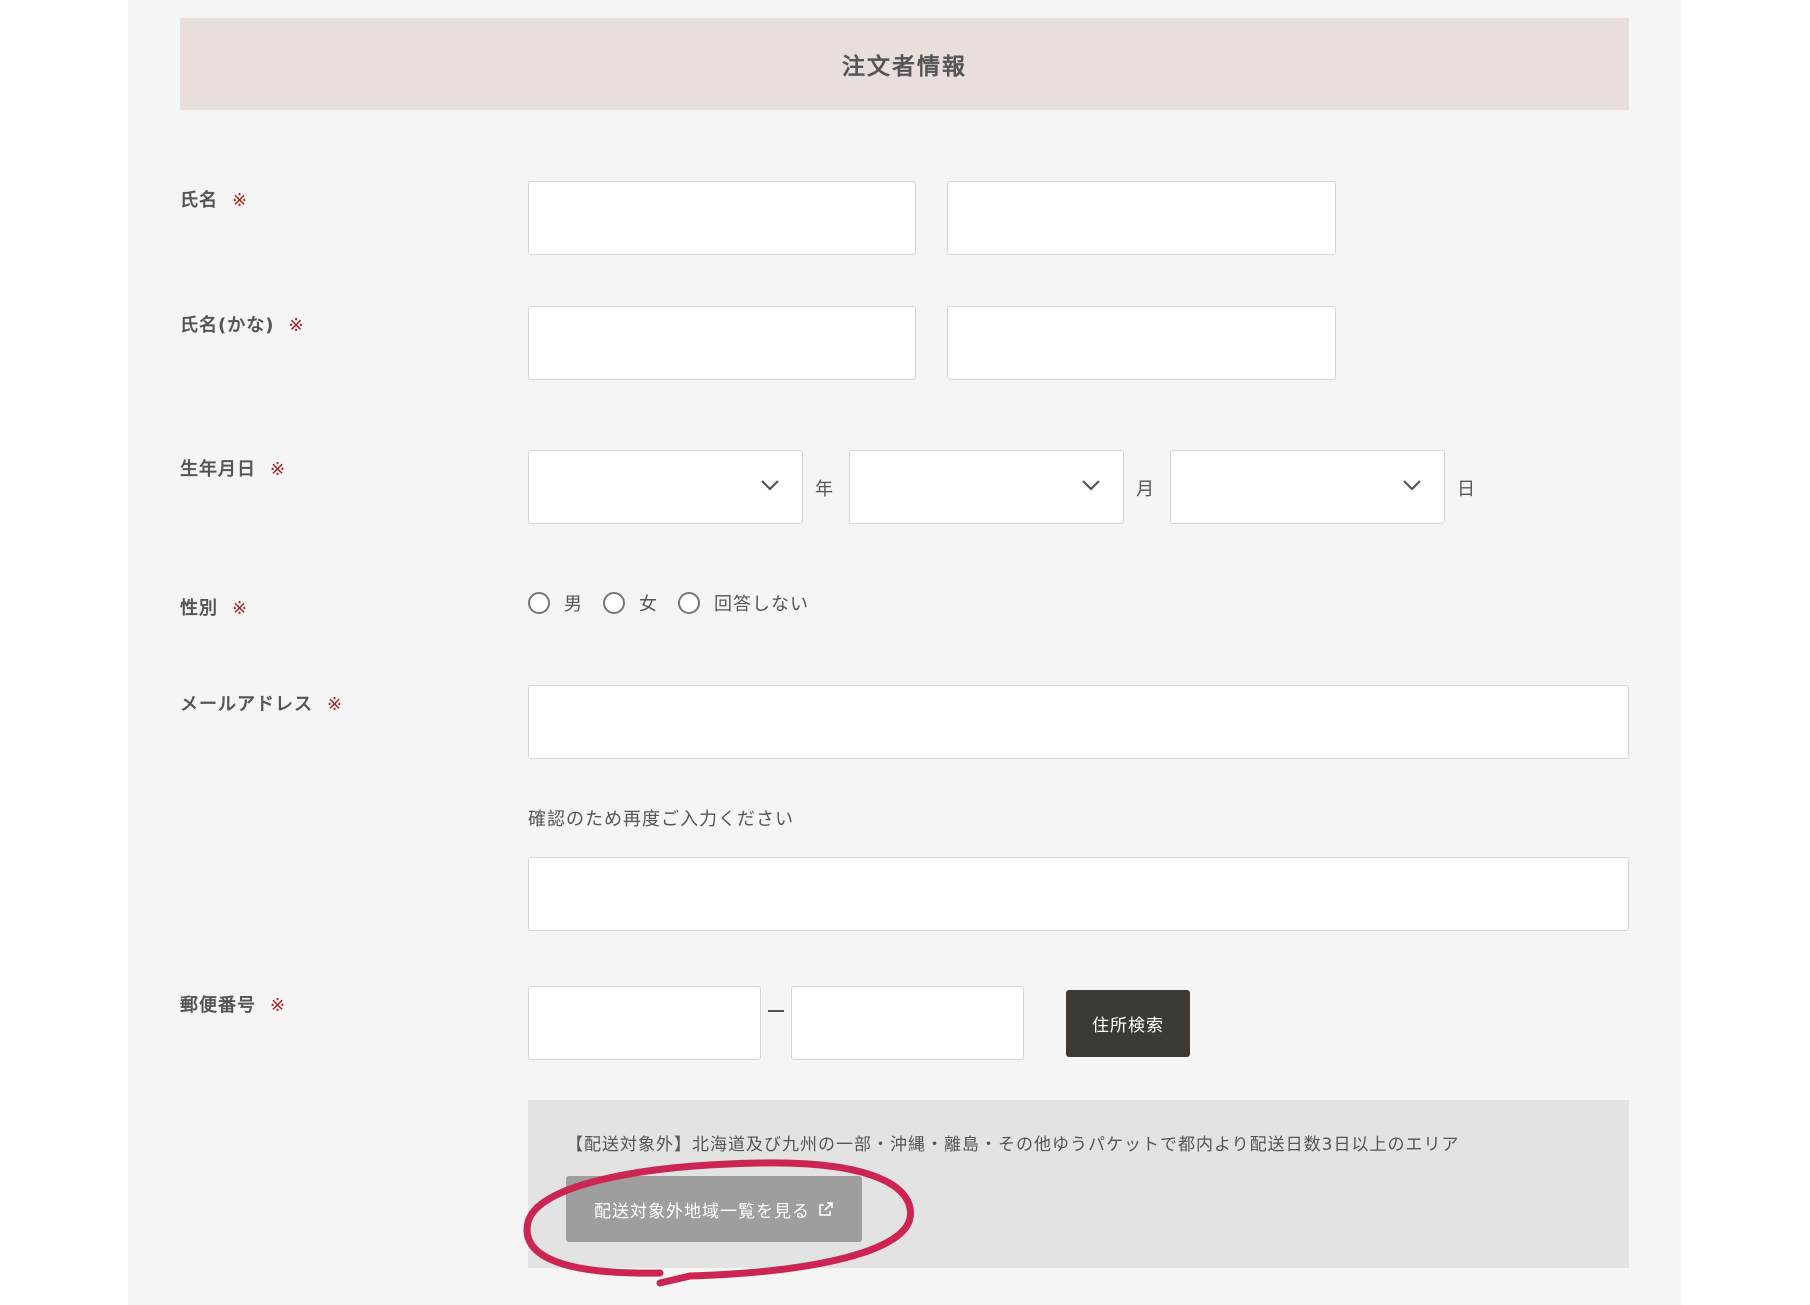 Image resolution: width=1810 pixels, height=1305 pixels. Describe the element at coordinates (1466, 489) in the screenshot. I see `day-unit: 日` at that location.